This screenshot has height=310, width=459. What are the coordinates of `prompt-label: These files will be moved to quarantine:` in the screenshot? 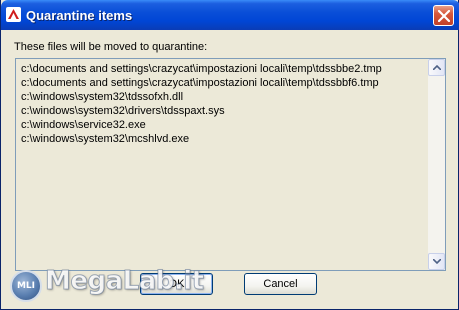 It's located at (111, 47).